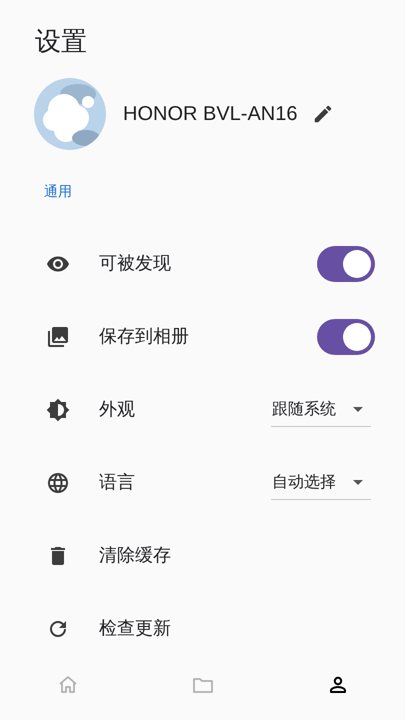  I want to click on setting-label: 可被发现, so click(135, 264).